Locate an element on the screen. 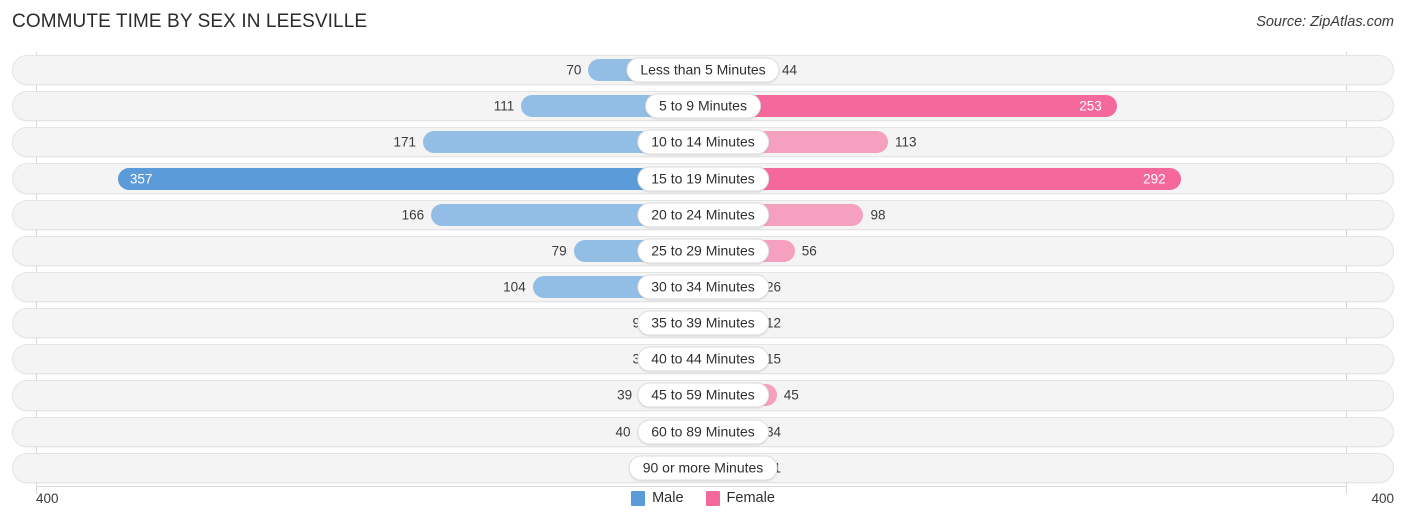  category-label: 10 to 14 Minutes is located at coordinates (703, 142).